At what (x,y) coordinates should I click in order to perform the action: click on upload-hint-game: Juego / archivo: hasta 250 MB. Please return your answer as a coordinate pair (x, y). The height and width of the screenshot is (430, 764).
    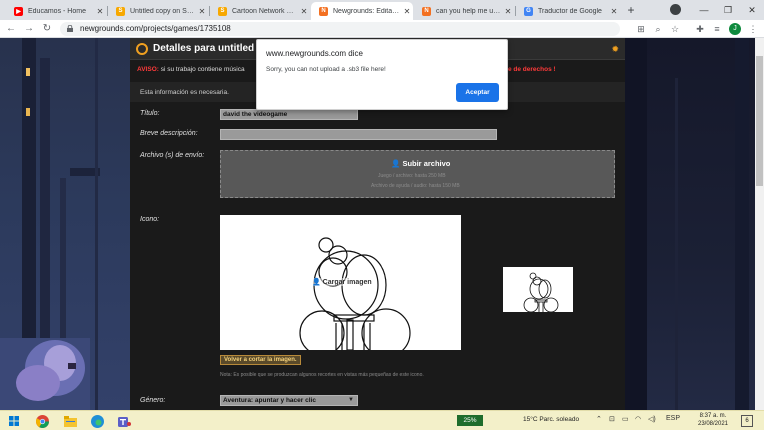
    Looking at the image, I should click on (412, 176).